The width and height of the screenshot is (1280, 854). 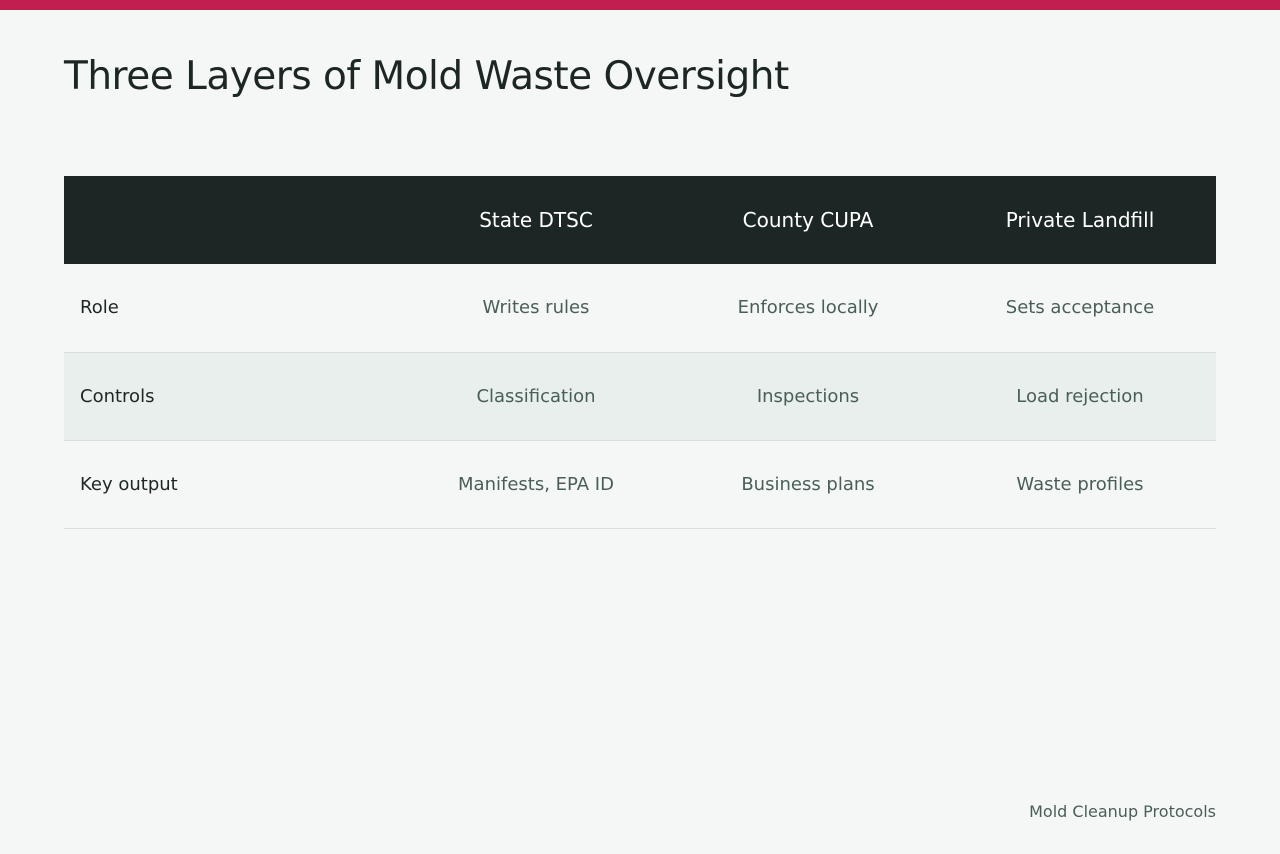 What do you see at coordinates (536, 220) in the screenshot?
I see `column-header-state-dtsc: State DTSC` at bounding box center [536, 220].